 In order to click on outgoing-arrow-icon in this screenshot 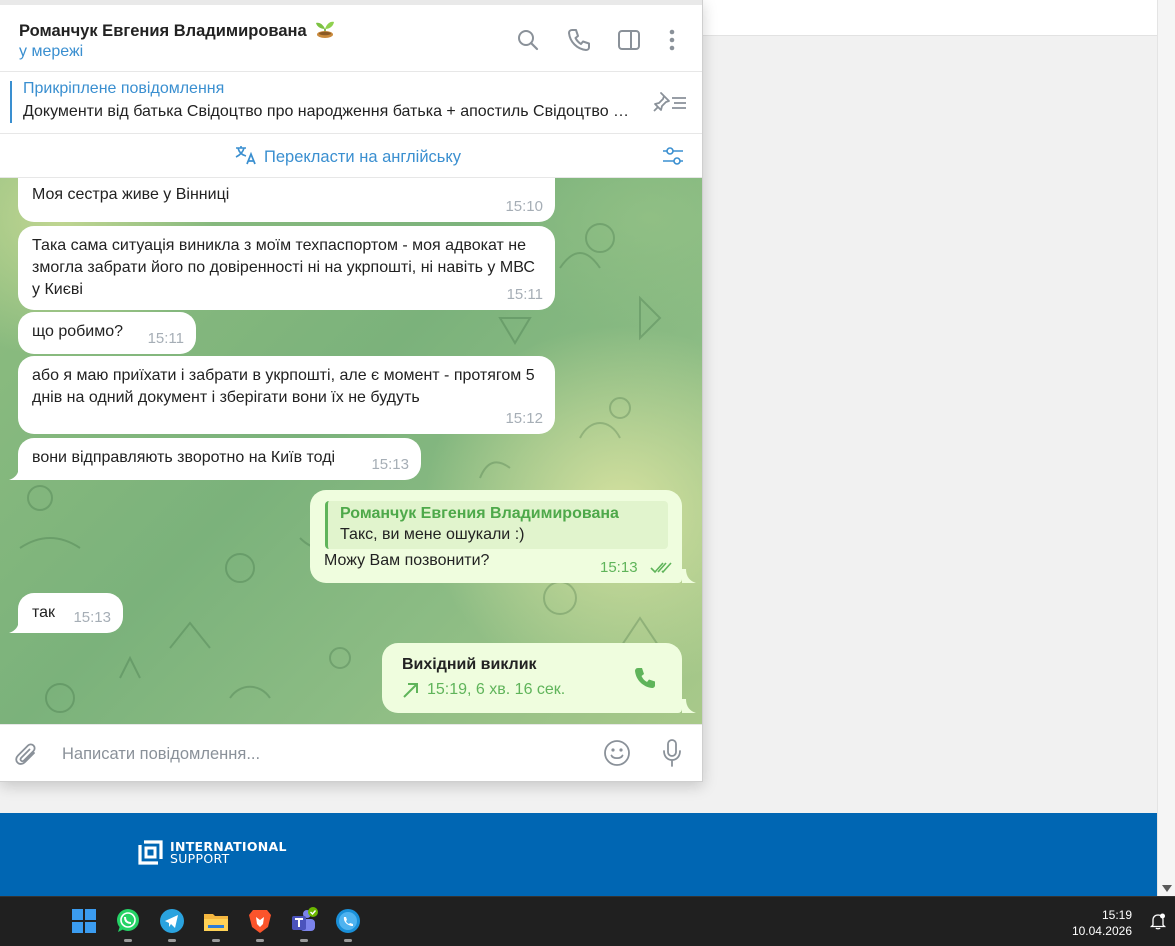, I will do `click(411, 692)`.